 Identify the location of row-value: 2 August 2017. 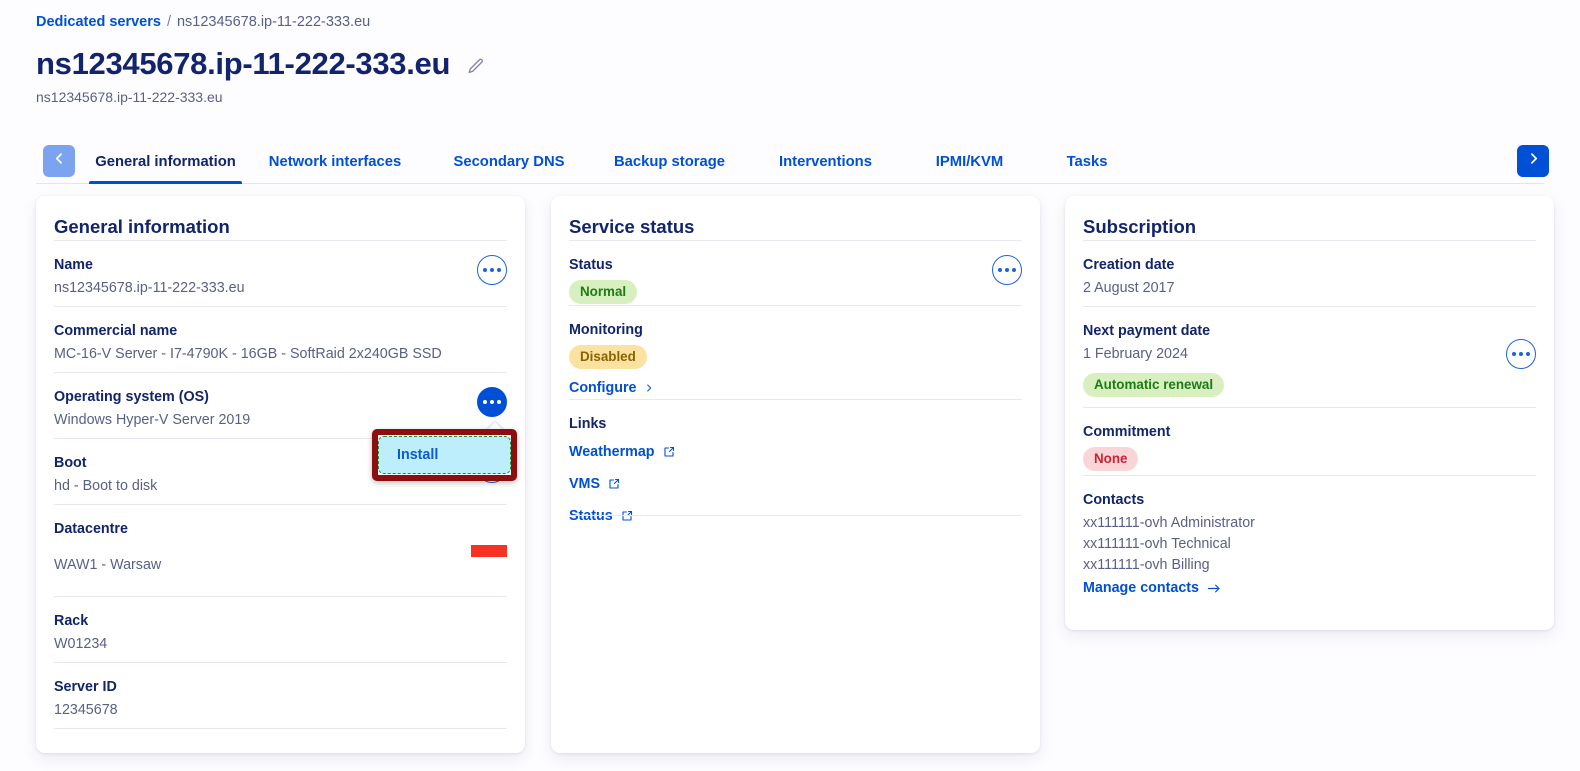
(1129, 288).